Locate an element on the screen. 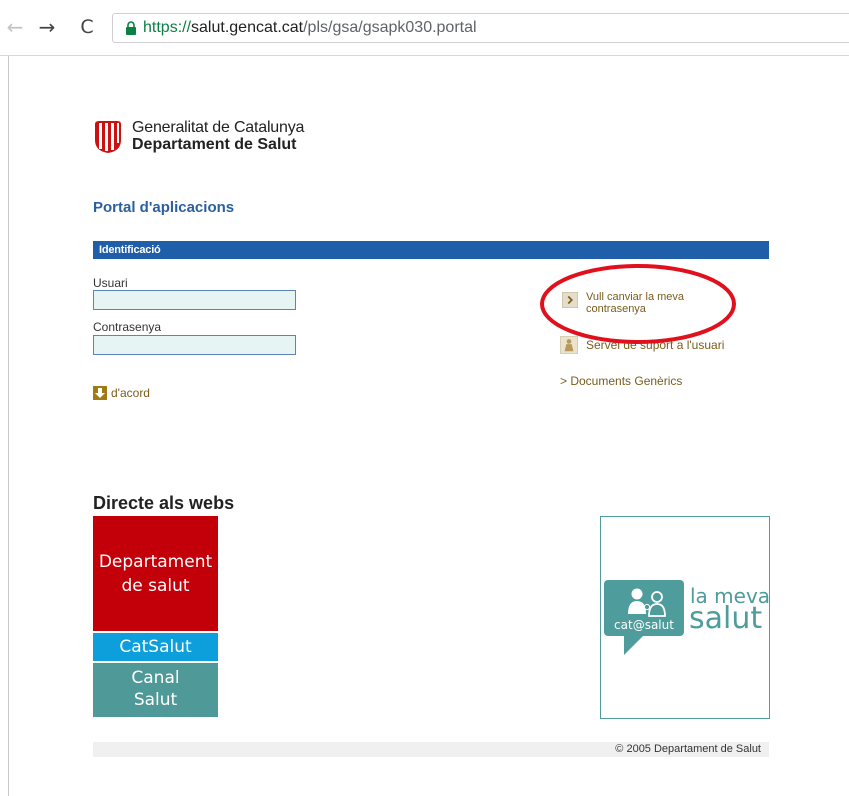 Image resolution: width=849 pixels, height=796 pixels. url-scheme: https:// is located at coordinates (167, 27).